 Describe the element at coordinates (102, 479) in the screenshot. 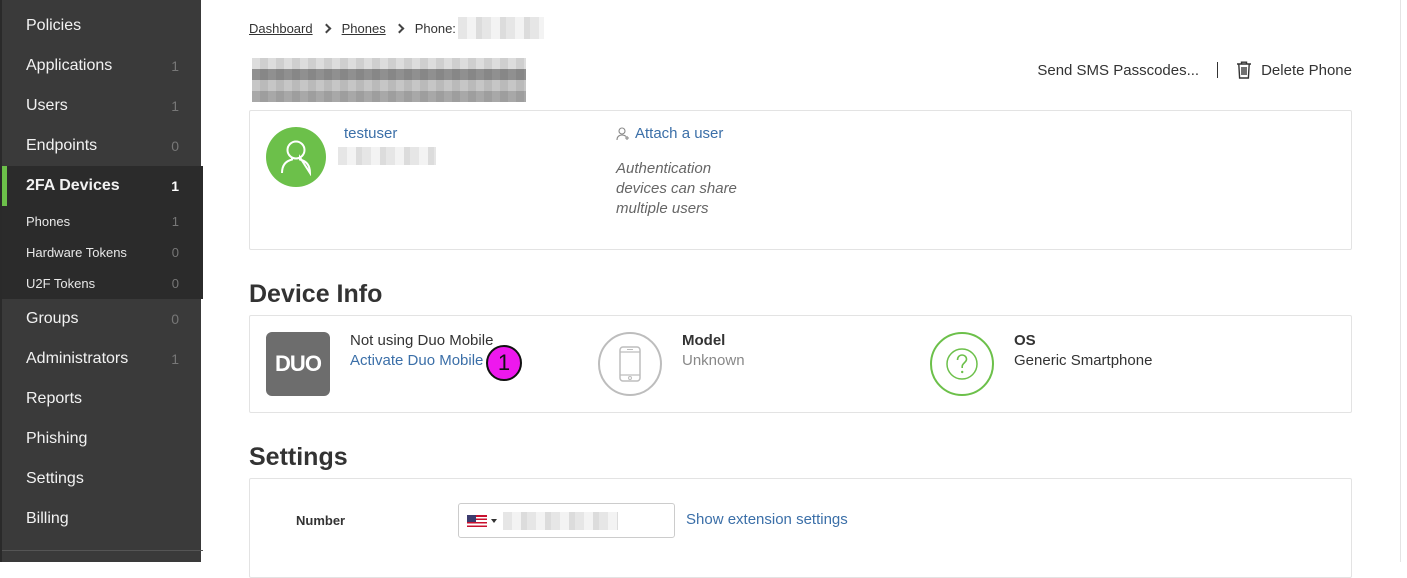

I see `sidebar-item-settings: Settings` at that location.